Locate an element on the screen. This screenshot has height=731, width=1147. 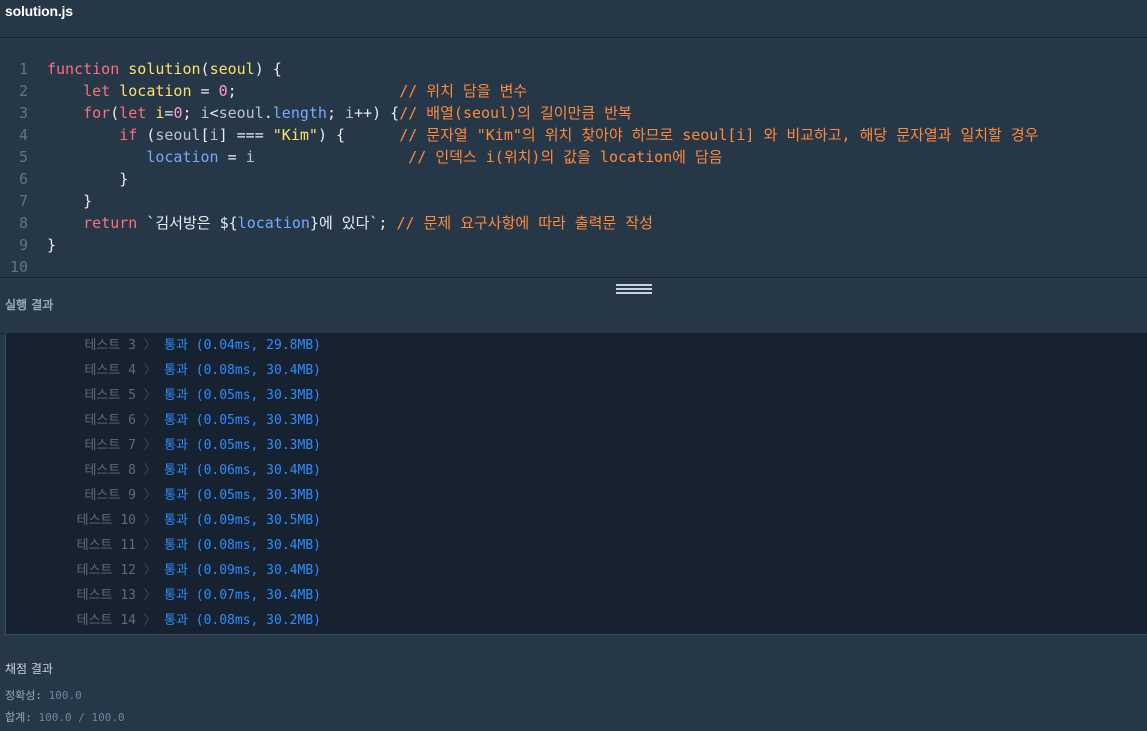
operator: === is located at coordinates (250, 135).